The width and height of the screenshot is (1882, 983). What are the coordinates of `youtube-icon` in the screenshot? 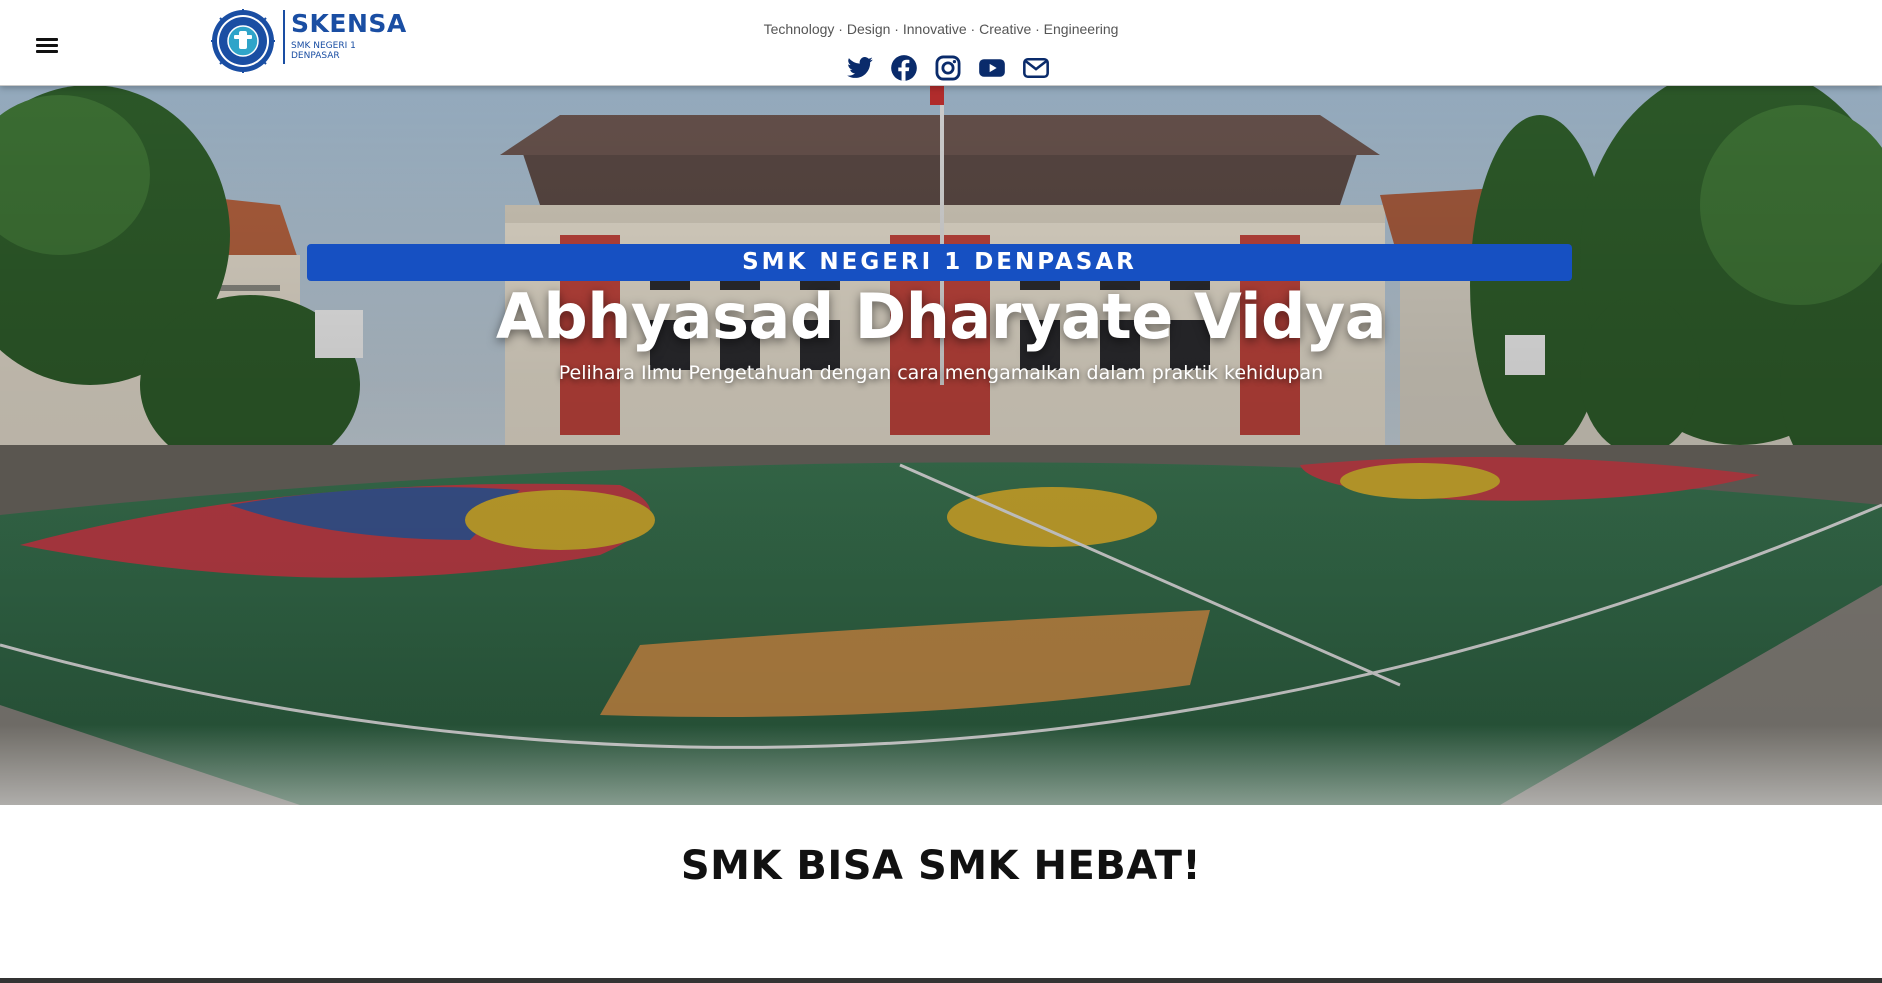 It's located at (992, 68).